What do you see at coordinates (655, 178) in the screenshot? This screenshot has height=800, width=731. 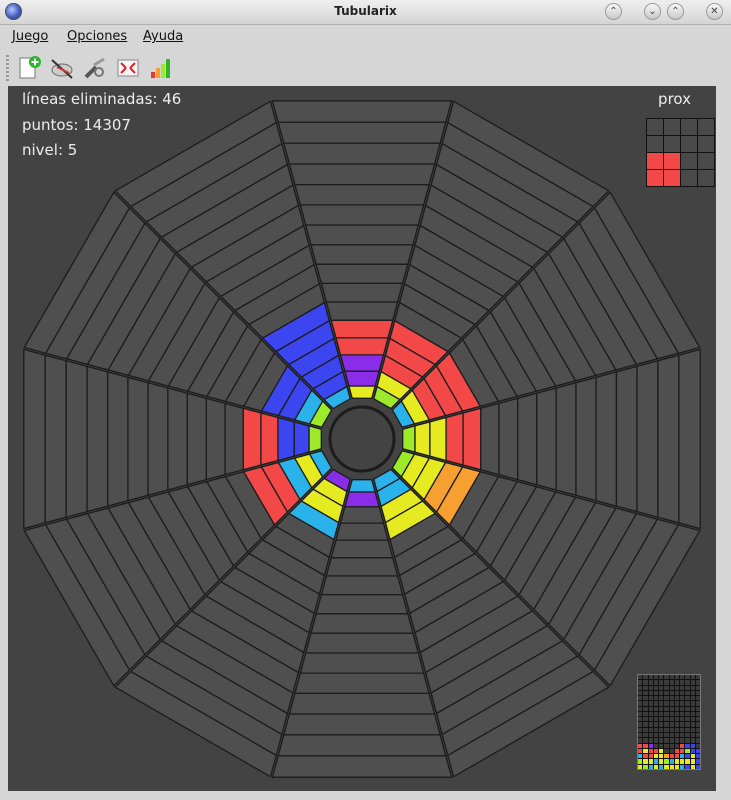 I see `next-piece-cell-filled` at bounding box center [655, 178].